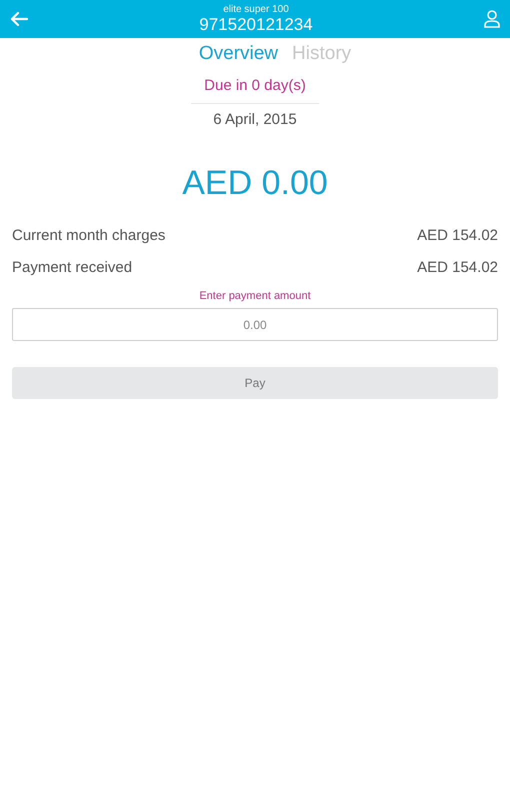 The width and height of the screenshot is (510, 800). Describe the element at coordinates (255, 86) in the screenshot. I see `due-notice: Due in 0 day(s)` at that location.